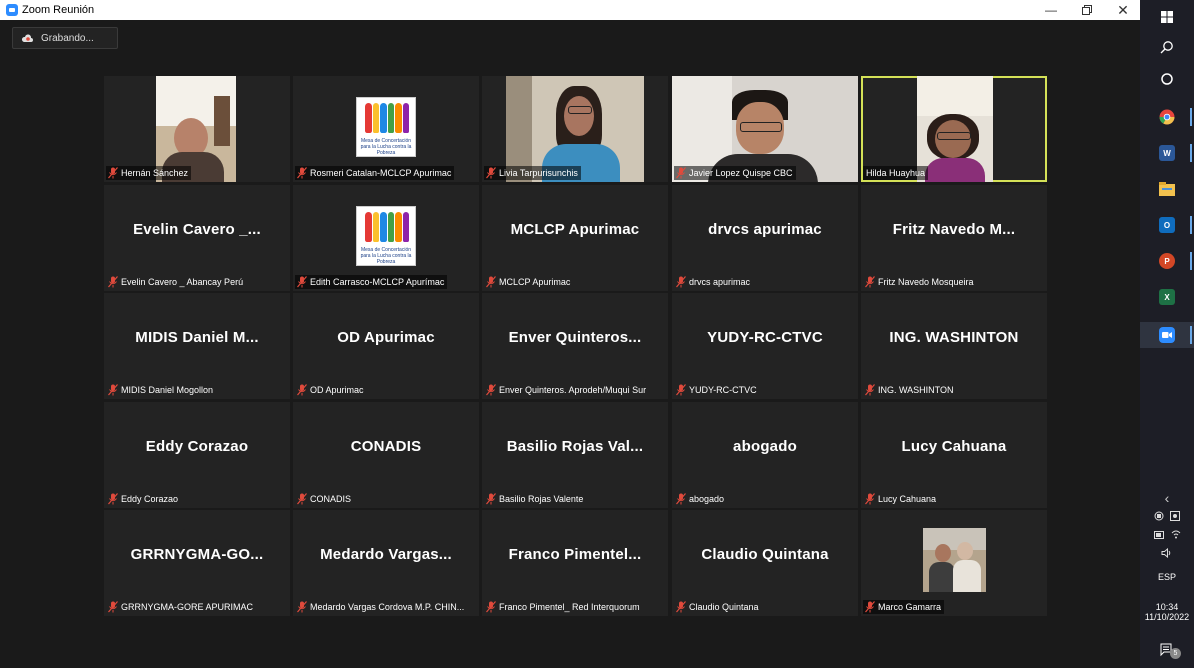  What do you see at coordinates (1167, 225) in the screenshot?
I see `outlook-icon: O` at bounding box center [1167, 225].